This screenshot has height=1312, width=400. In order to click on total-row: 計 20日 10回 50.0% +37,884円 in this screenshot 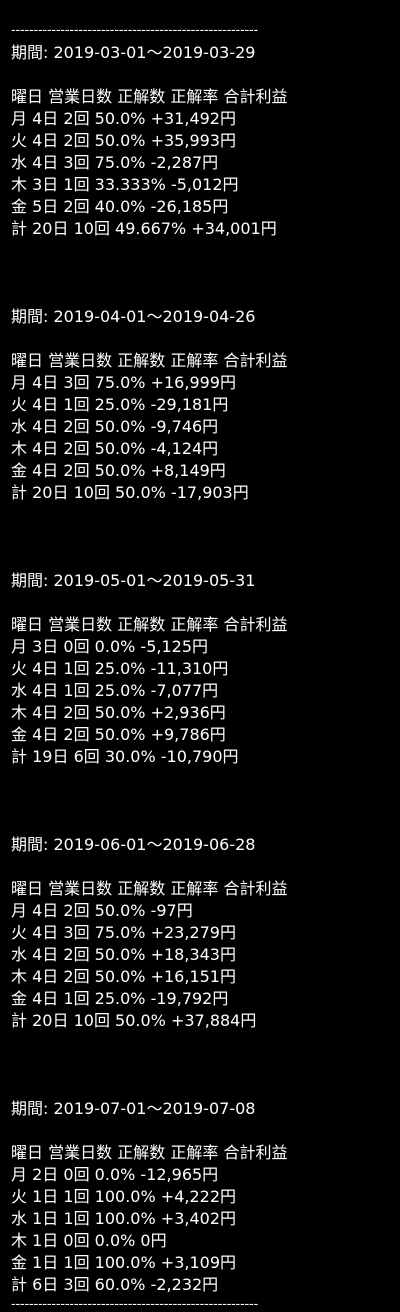, I will do `click(205, 1021)`.